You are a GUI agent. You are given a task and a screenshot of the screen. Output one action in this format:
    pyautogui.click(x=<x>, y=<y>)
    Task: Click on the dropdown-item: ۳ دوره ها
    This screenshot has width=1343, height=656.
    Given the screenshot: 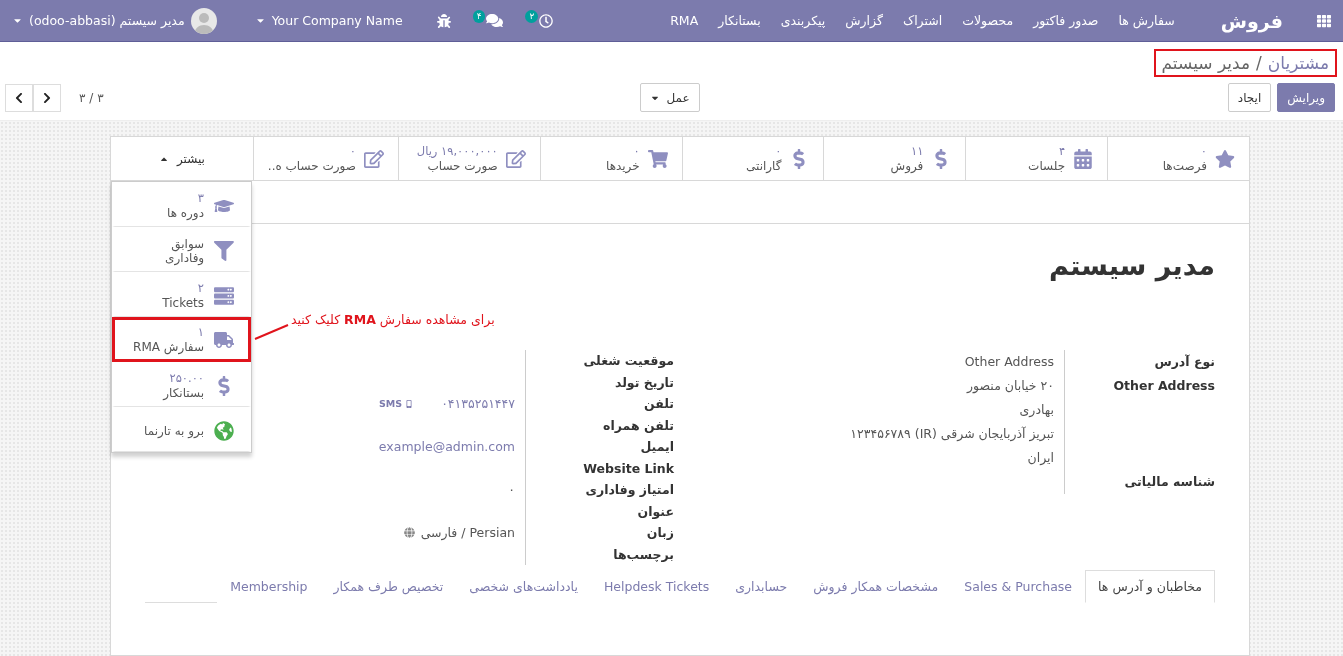 What is the action you would take?
    pyautogui.click(x=181, y=204)
    